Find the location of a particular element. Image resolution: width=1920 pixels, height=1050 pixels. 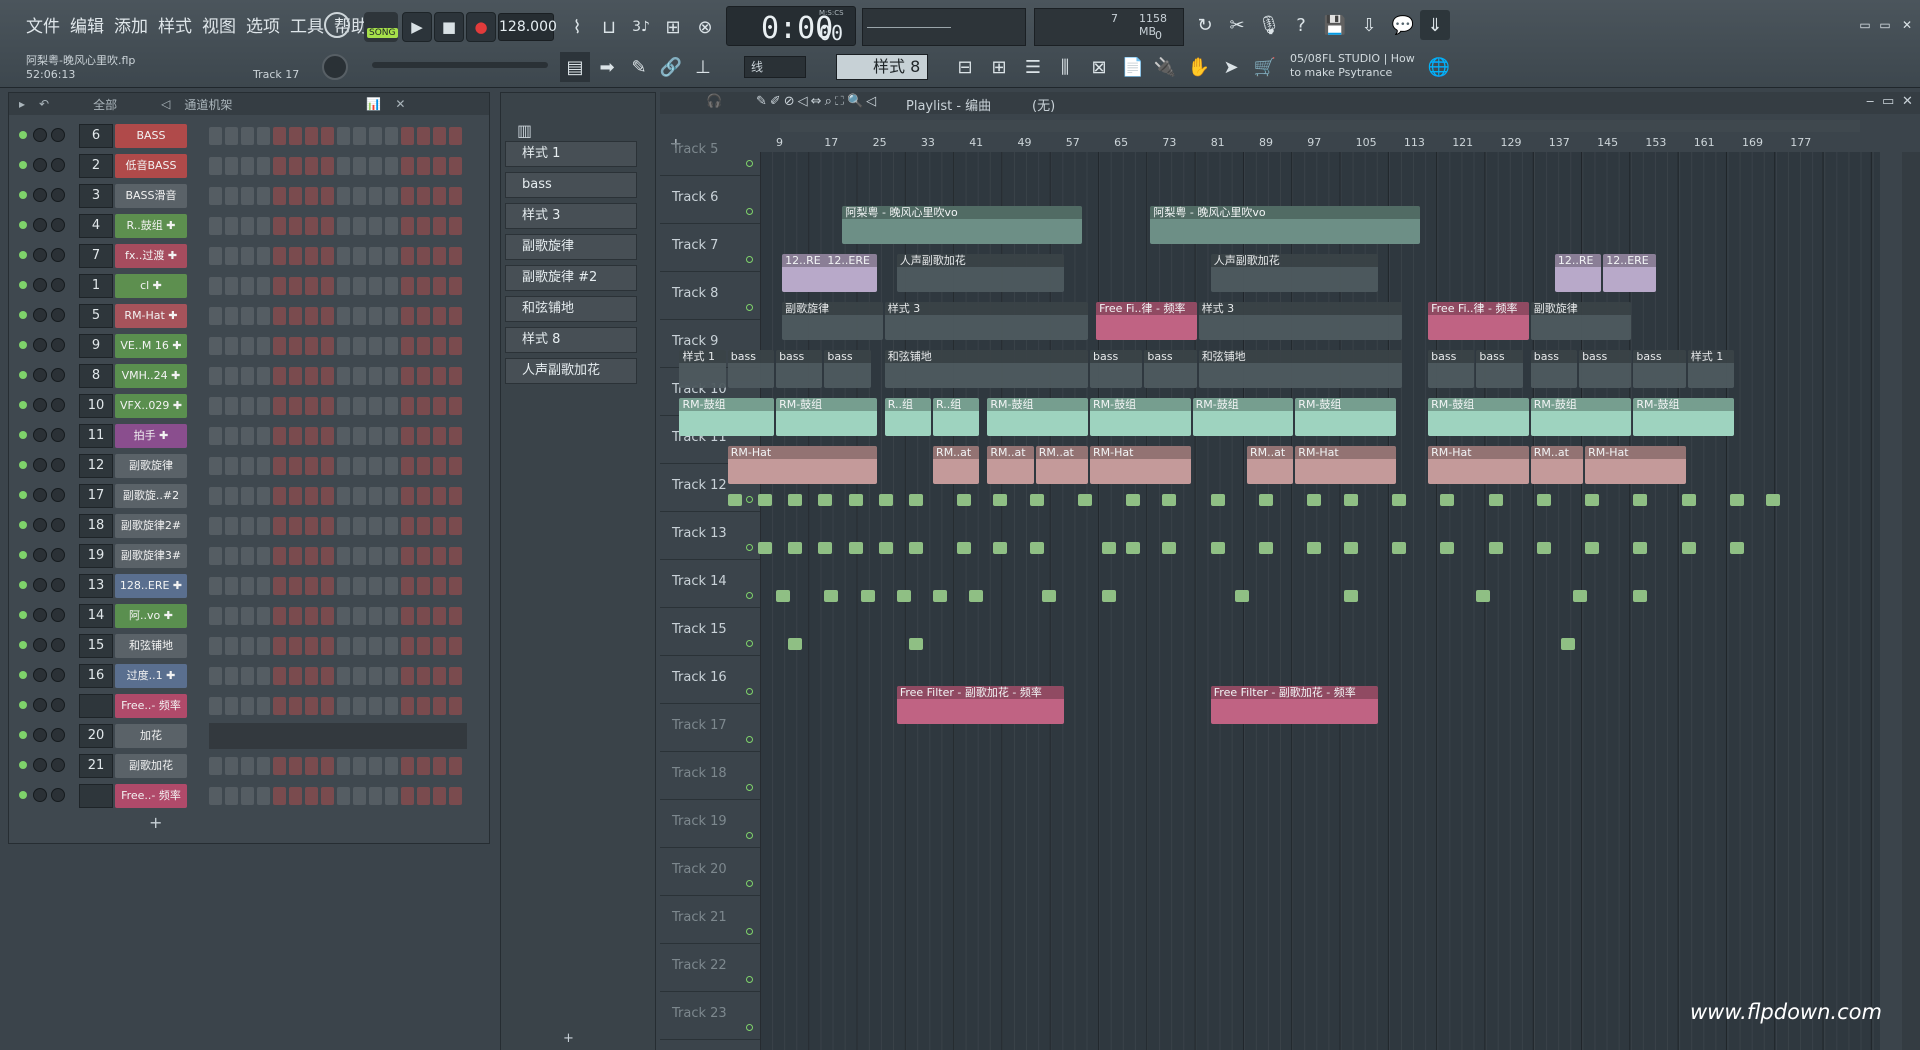

master-volume-knob is located at coordinates (335, 67).